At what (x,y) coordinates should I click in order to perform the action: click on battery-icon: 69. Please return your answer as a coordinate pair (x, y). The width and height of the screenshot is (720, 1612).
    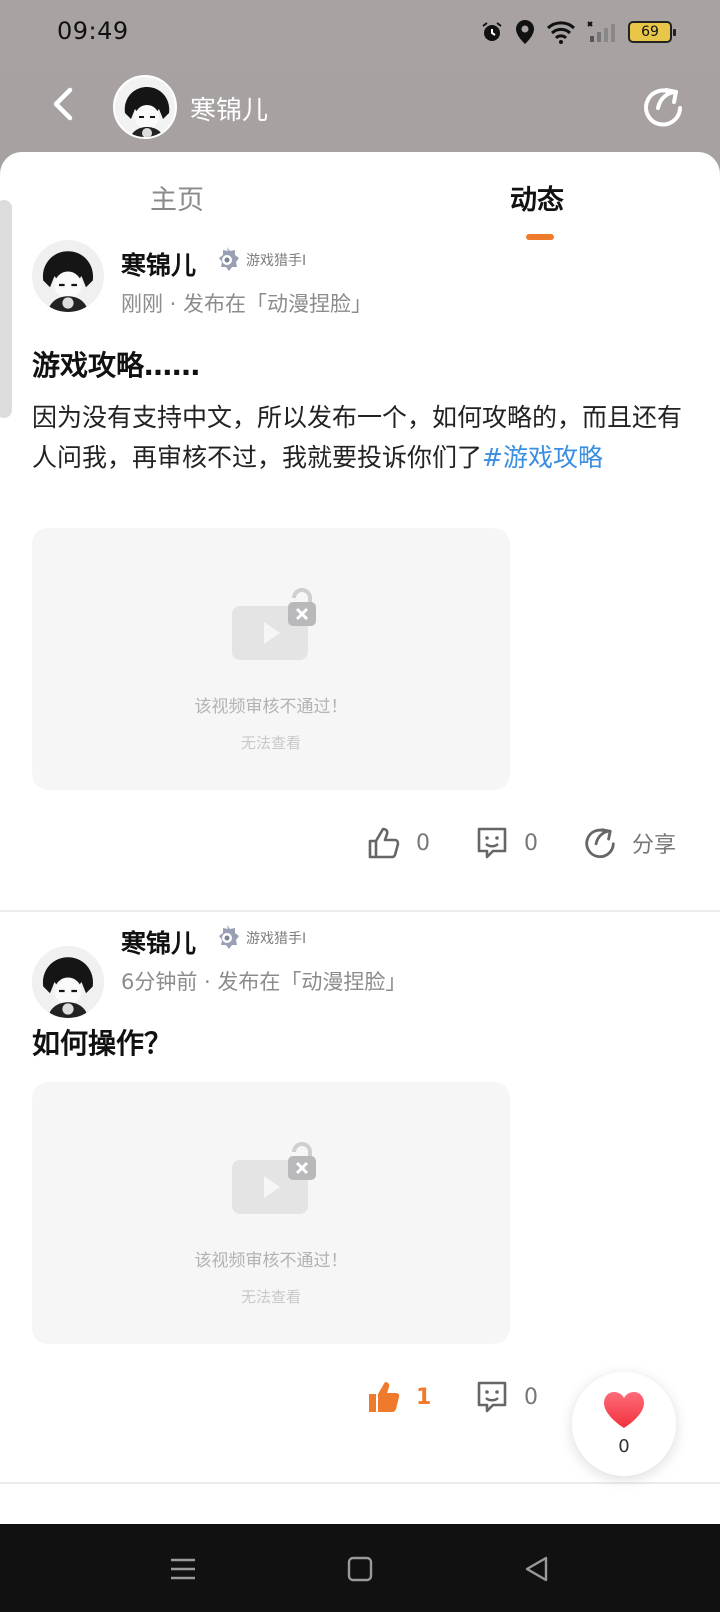
    Looking at the image, I should click on (652, 32).